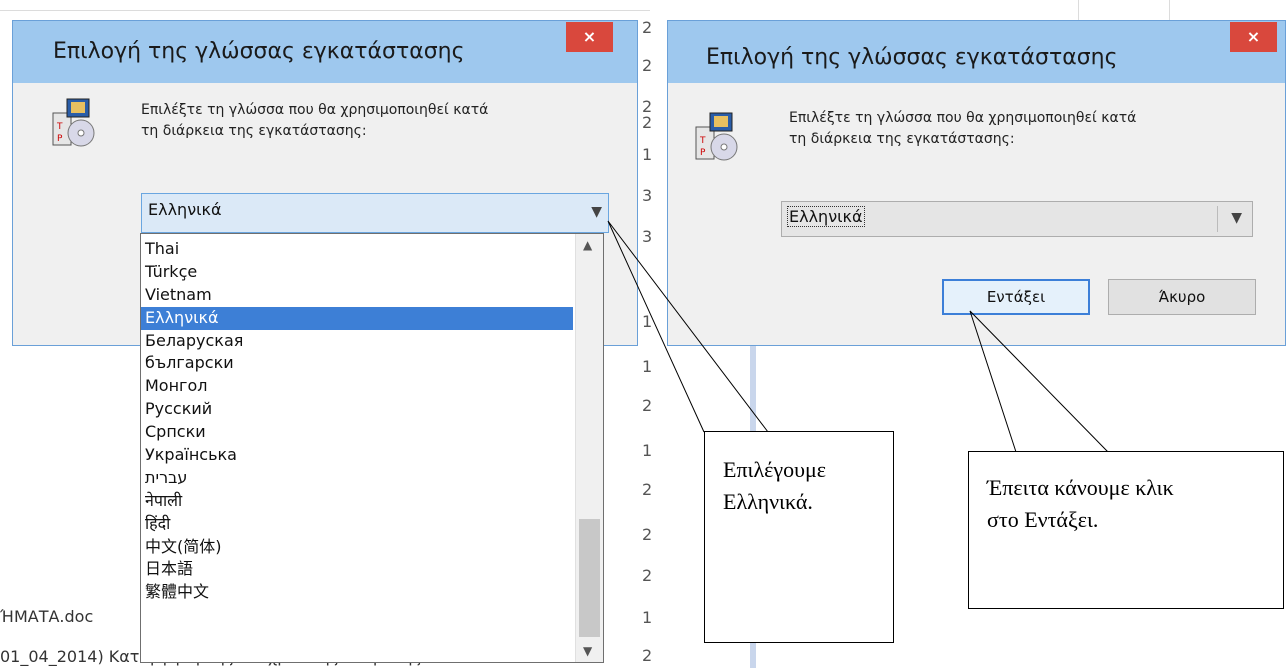  What do you see at coordinates (1126, 530) in the screenshot?
I see `callout-click-ok: Έπειτα κάνουμε κλικ στο Εντάξει.` at bounding box center [1126, 530].